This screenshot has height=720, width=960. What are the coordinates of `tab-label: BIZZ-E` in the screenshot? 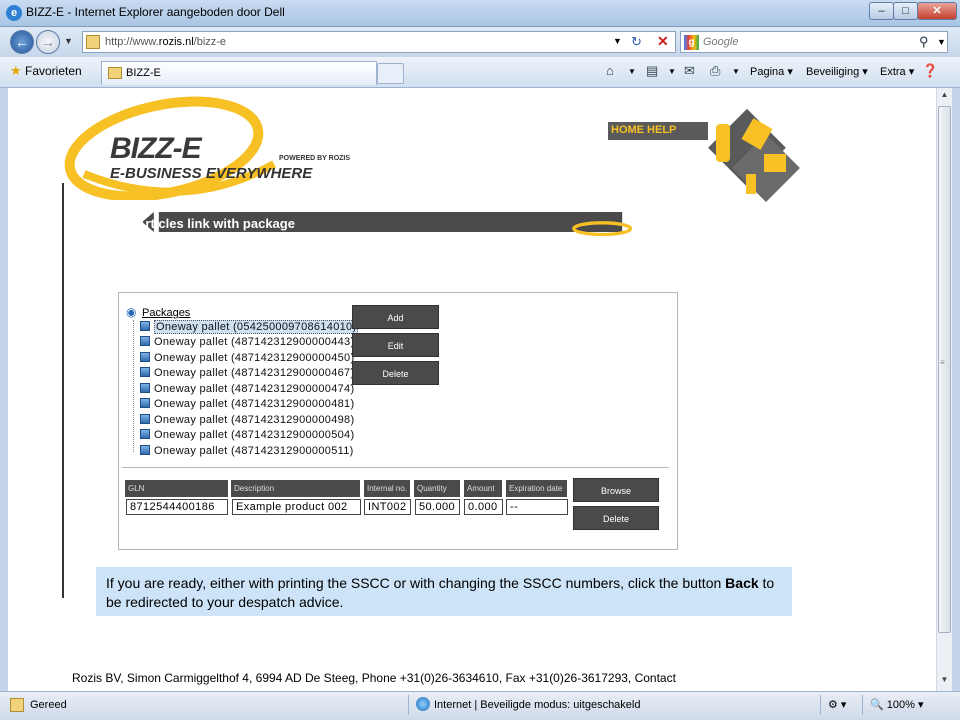 It's located at (143, 73).